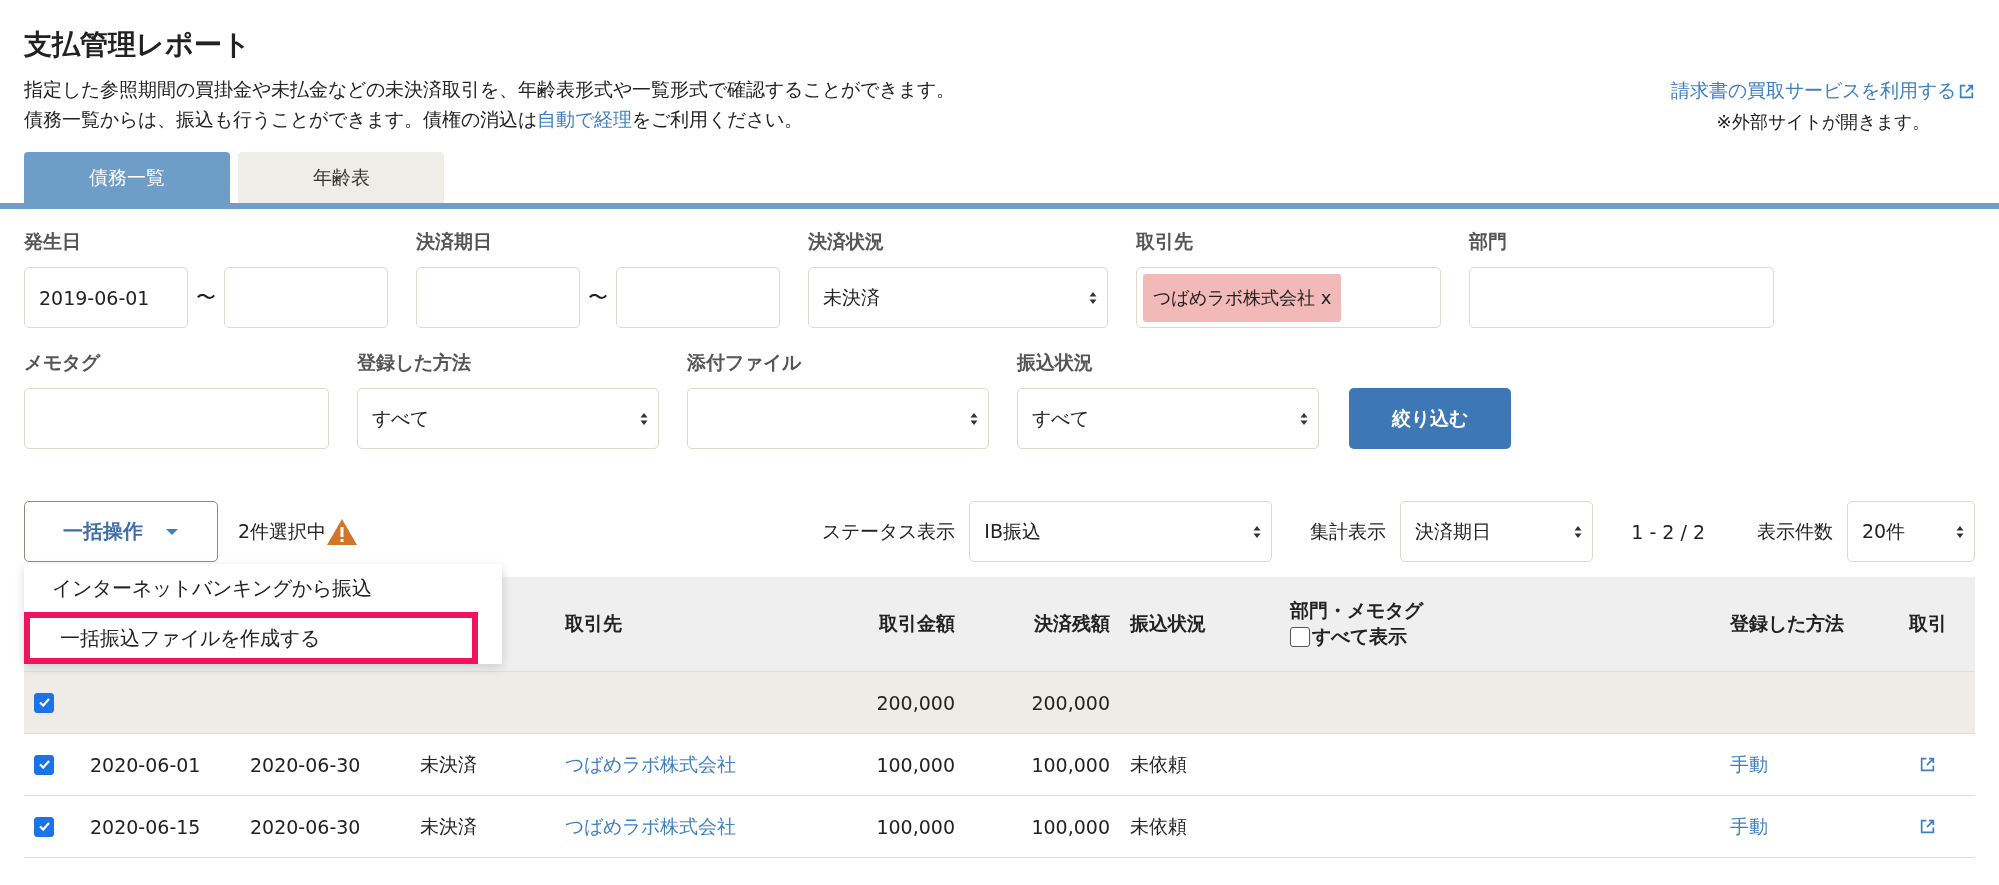 Image resolution: width=1999 pixels, height=885 pixels. I want to click on page-title: 支払管理レポート, so click(138, 45).